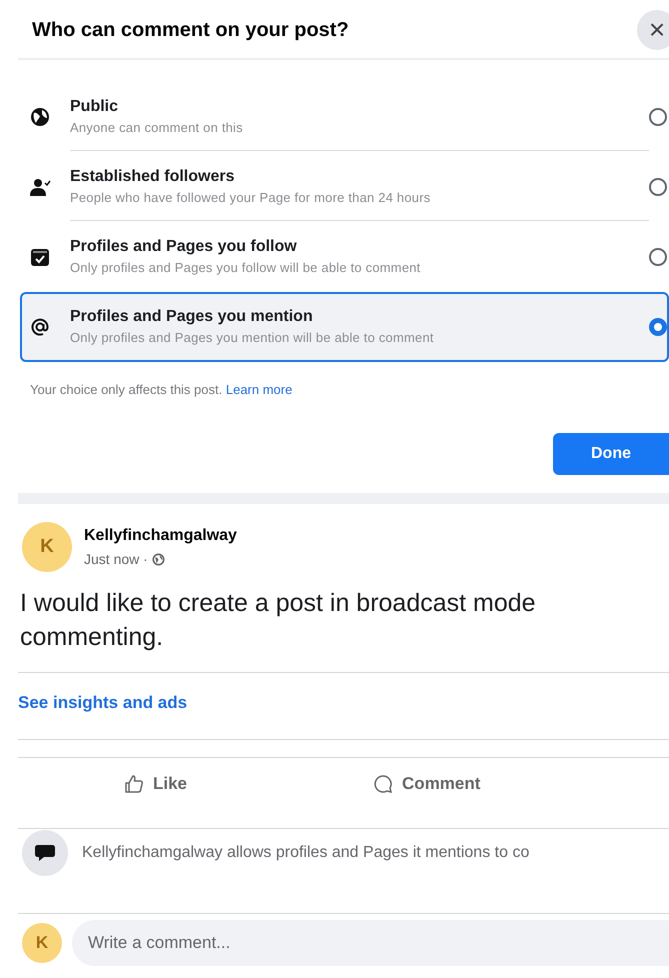  I want to click on option-label: Profiles and Pages you mention, so click(192, 317).